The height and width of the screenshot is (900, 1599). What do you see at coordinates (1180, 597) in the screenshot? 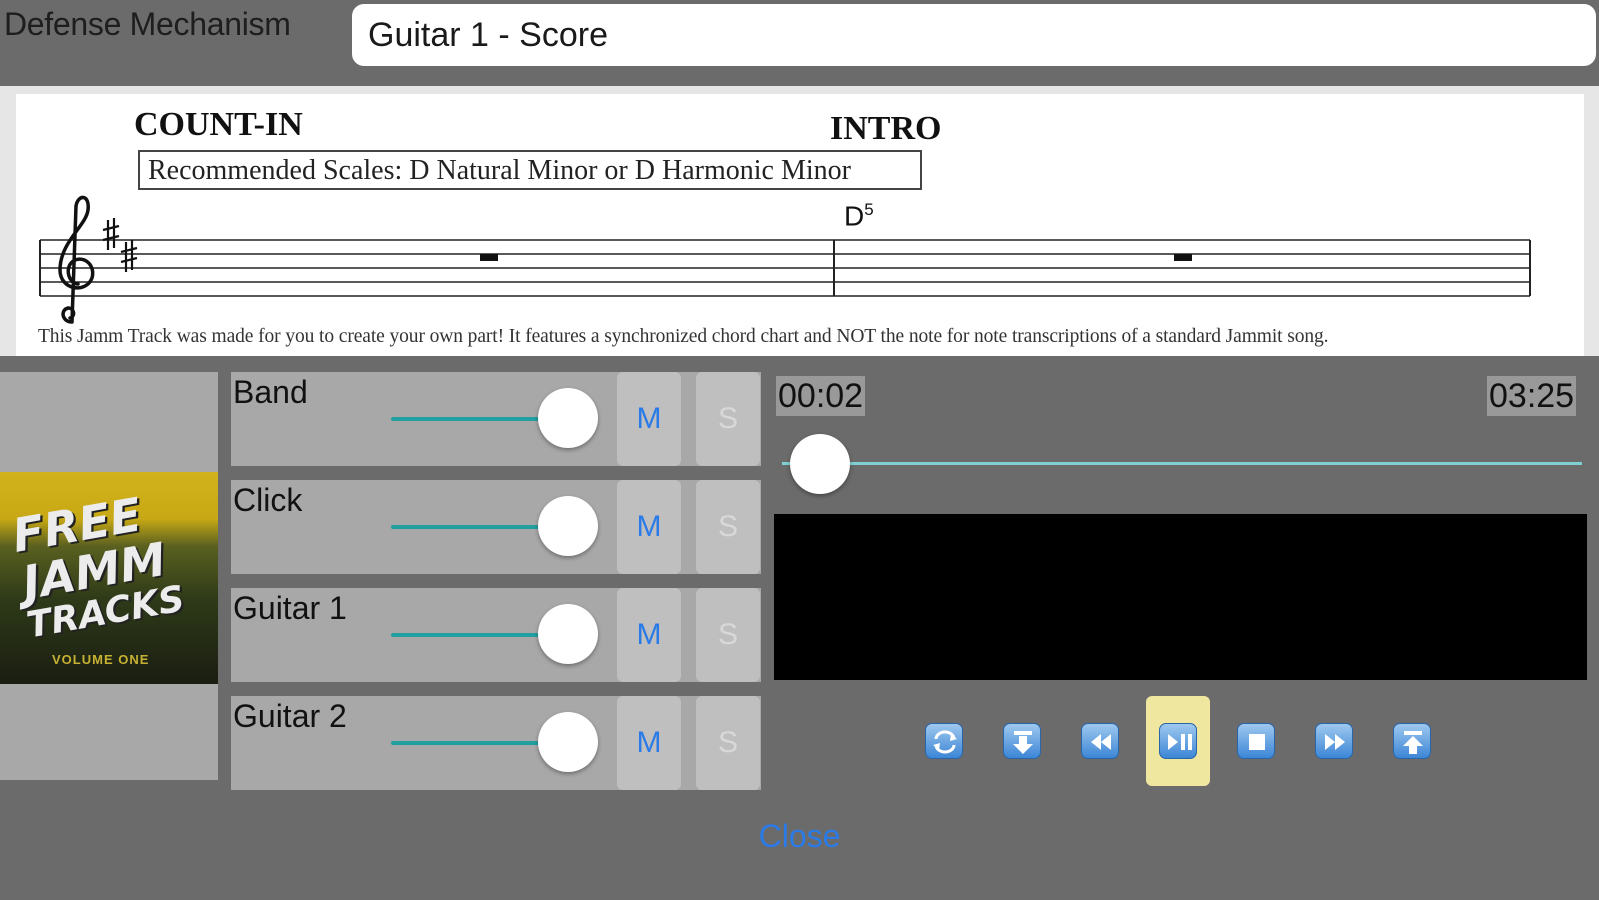
I see `waveform-display` at bounding box center [1180, 597].